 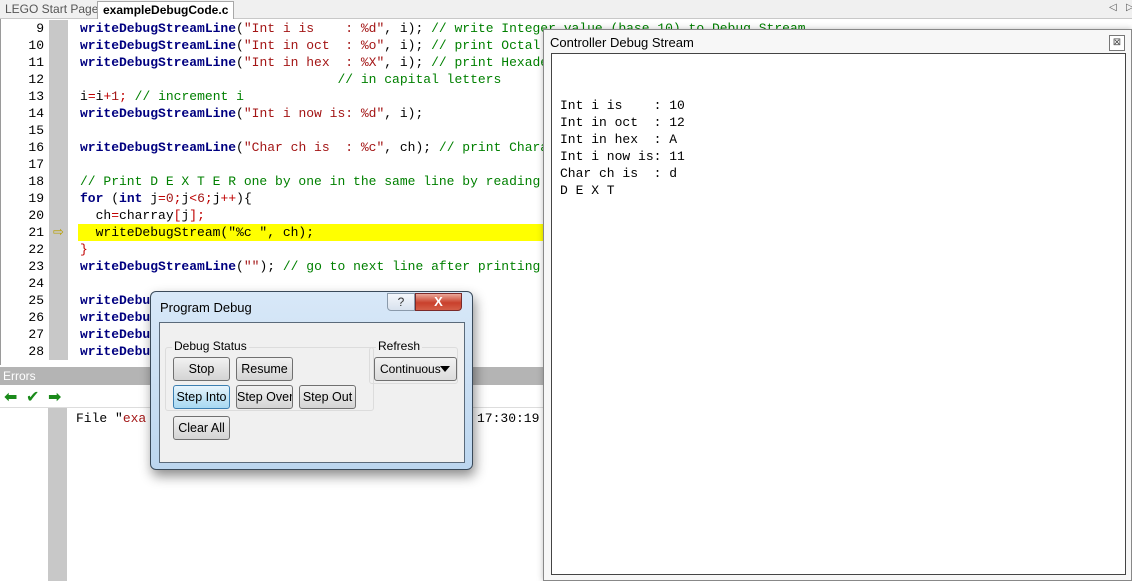 I want to click on errors-gutter, so click(x=57, y=494).